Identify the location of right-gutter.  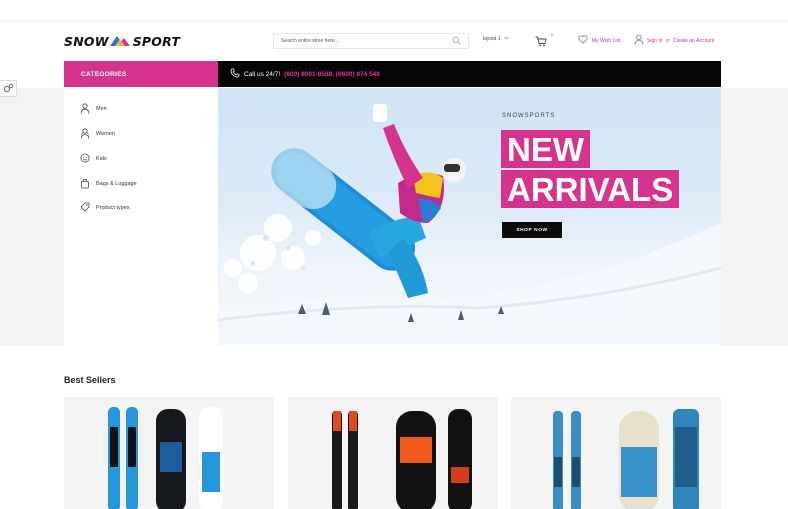
(754, 217).